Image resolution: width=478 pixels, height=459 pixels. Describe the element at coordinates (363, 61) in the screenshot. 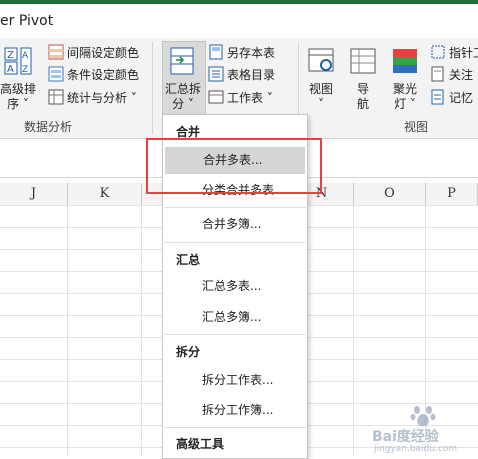

I see `navigation-icon` at that location.